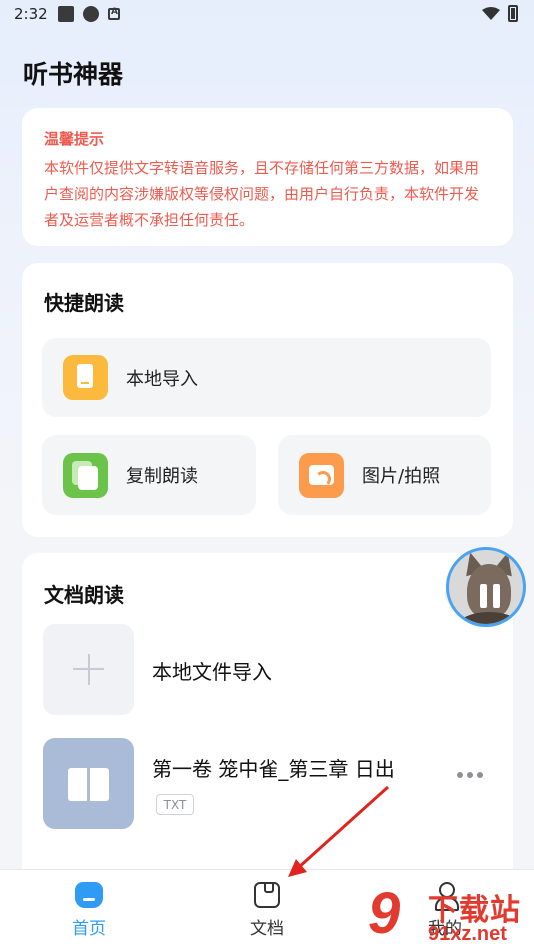 This screenshot has height=950, width=534. What do you see at coordinates (84, 303) in the screenshot?
I see `quick-read-title: 快捷朗读` at bounding box center [84, 303].